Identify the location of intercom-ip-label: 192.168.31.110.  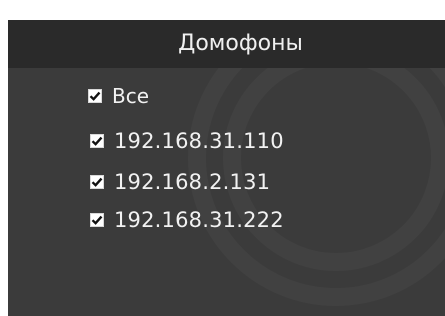
(199, 141).